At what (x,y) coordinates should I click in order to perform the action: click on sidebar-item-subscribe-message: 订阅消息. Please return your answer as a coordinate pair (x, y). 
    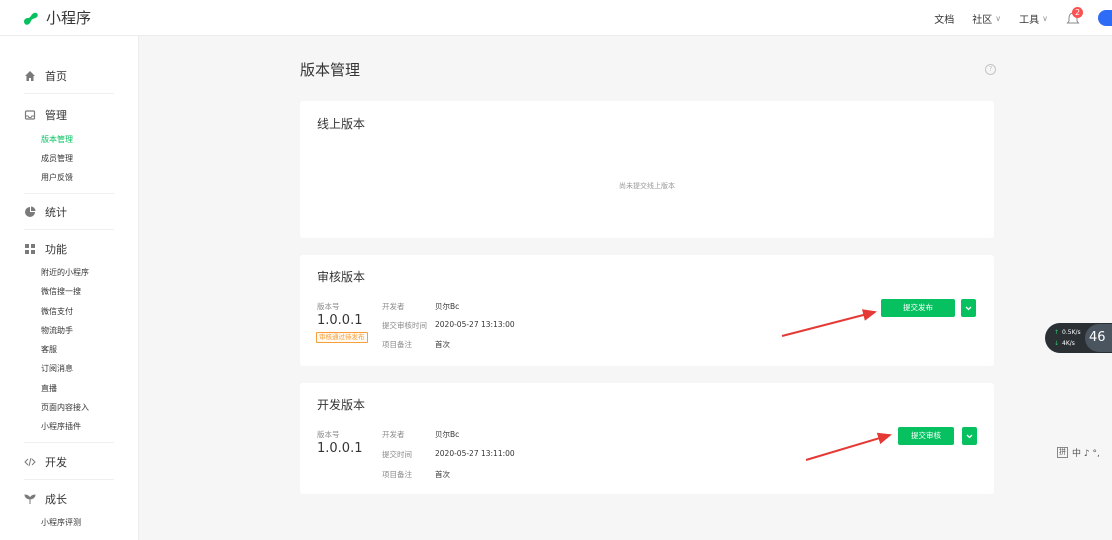
    Looking at the image, I should click on (57, 368).